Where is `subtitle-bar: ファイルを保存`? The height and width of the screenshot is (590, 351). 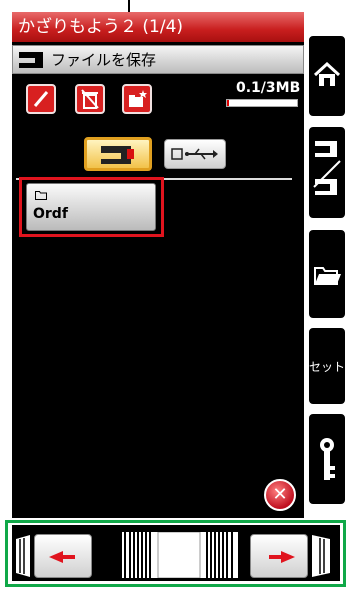 subtitle-bar: ファイルを保存 is located at coordinates (158, 59).